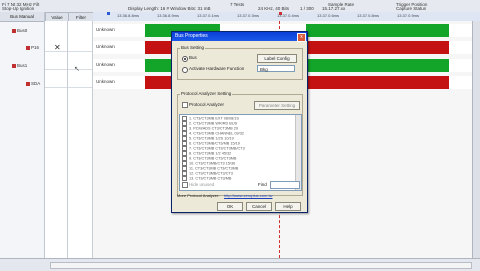 The width and height of the screenshot is (480, 271). Describe the element at coordinates (248, 195) in the screenshot. I see `website-link: http://www.zeroplus.com.tw` at that location.